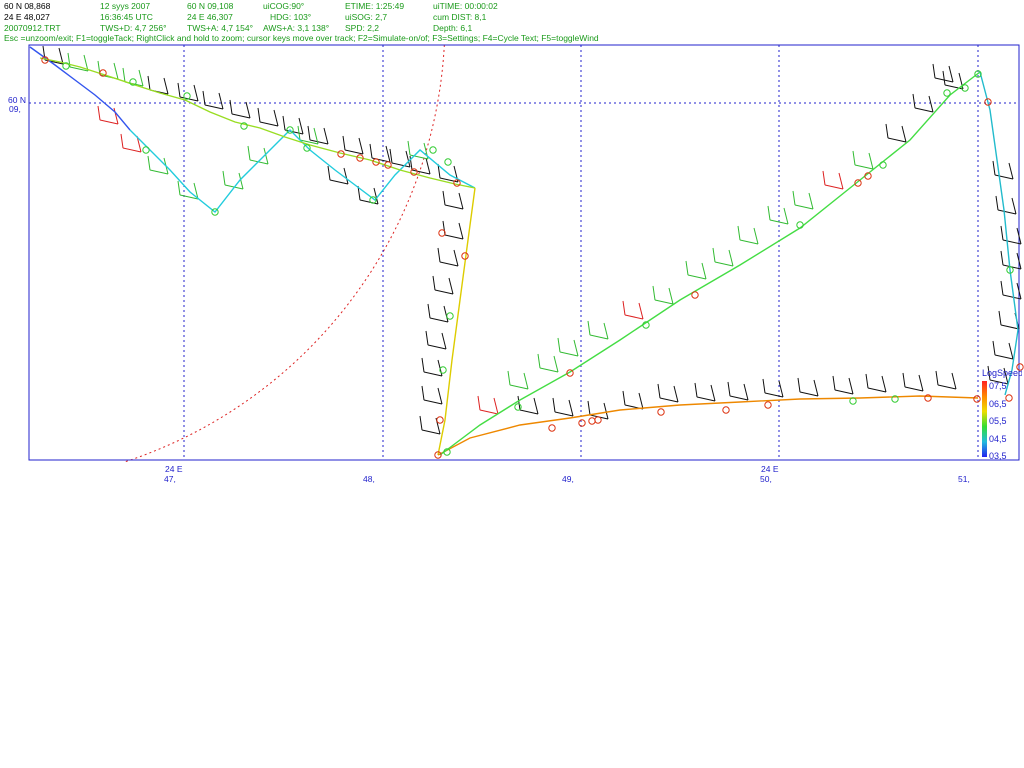  Describe the element at coordinates (174, 469) in the screenshot. I see `lon-degree-label-1: 24 E` at that location.